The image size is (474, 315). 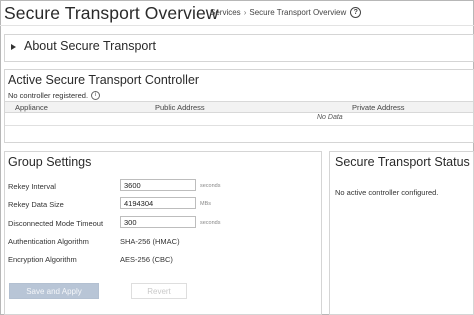 I want to click on rekey-interval-label: Rekey Interval, so click(x=32, y=186).